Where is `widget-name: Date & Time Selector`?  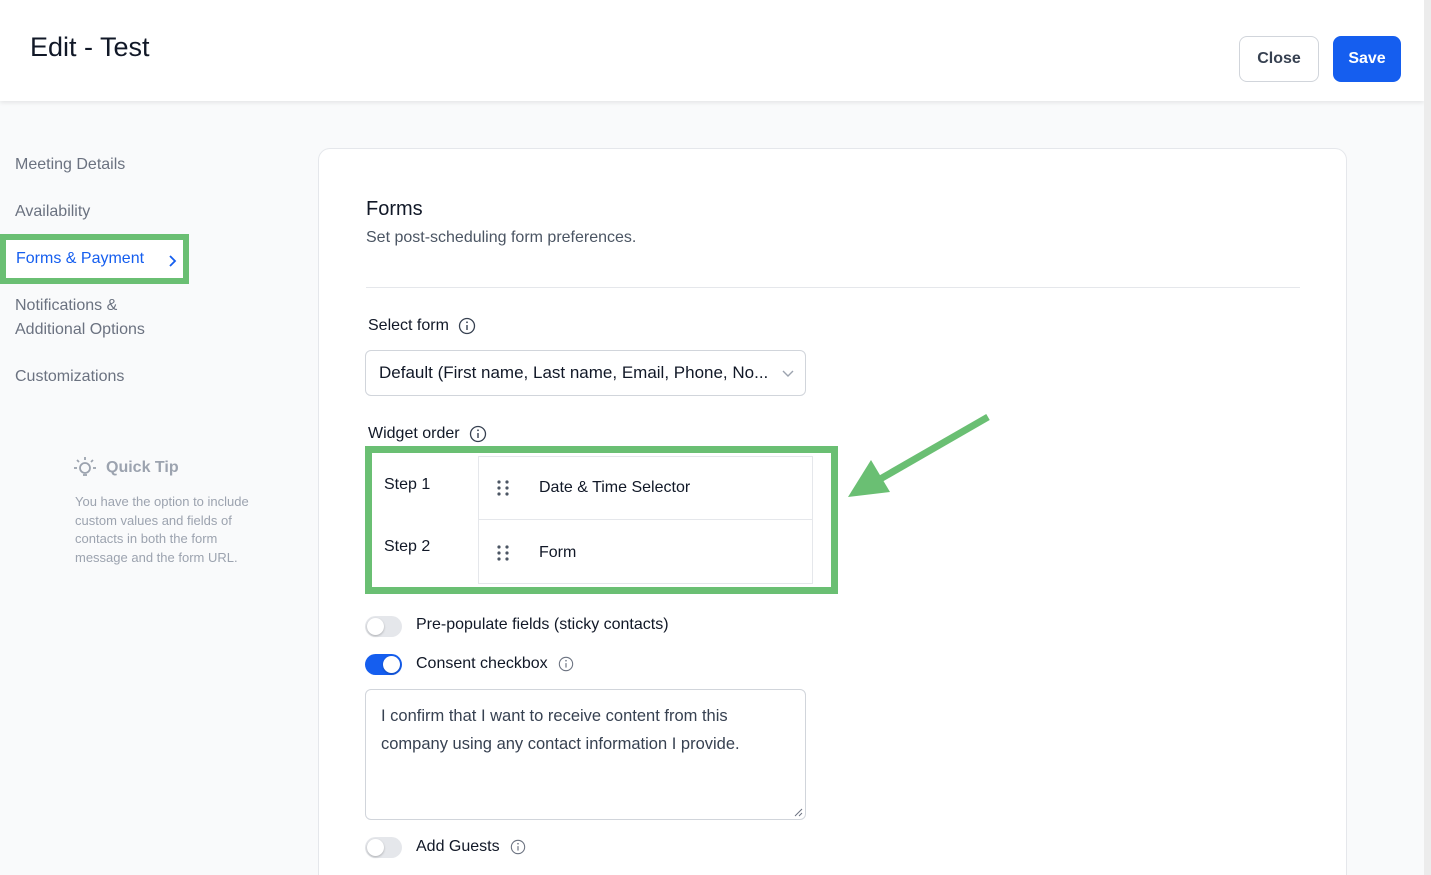 widget-name: Date & Time Selector is located at coordinates (615, 487).